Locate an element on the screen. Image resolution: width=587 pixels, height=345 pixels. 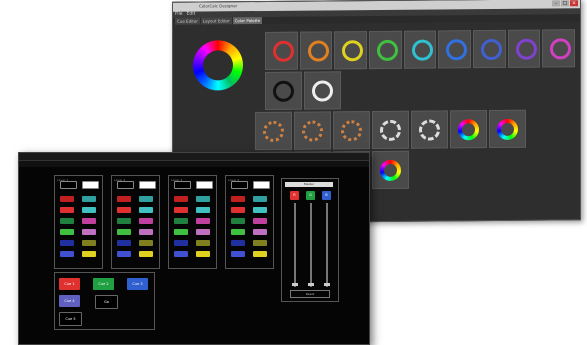
tab-layout-editor: Layout Editor is located at coordinates (216, 21).